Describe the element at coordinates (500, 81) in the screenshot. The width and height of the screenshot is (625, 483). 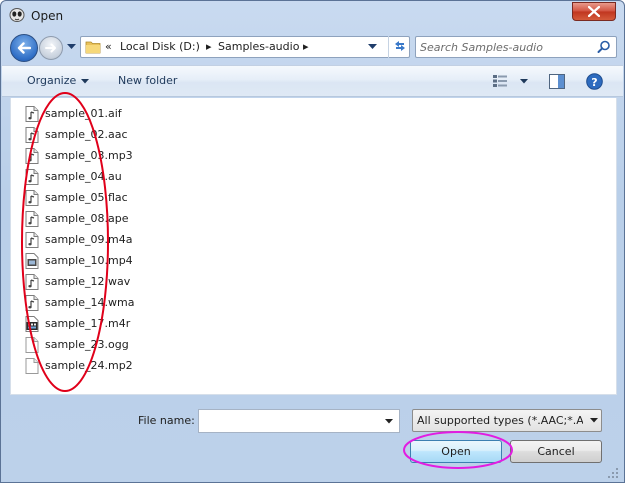
I see `views-icon` at that location.